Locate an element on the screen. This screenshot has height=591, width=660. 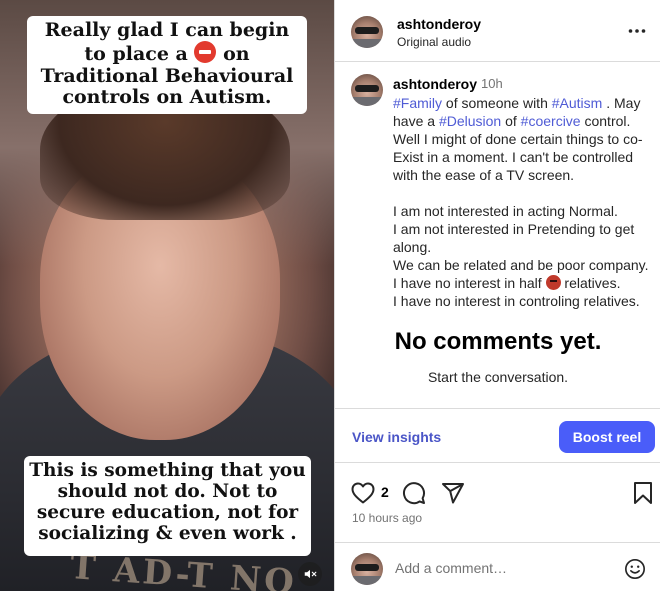
caption-line: We can be related and be poor company. is located at coordinates (521, 265).